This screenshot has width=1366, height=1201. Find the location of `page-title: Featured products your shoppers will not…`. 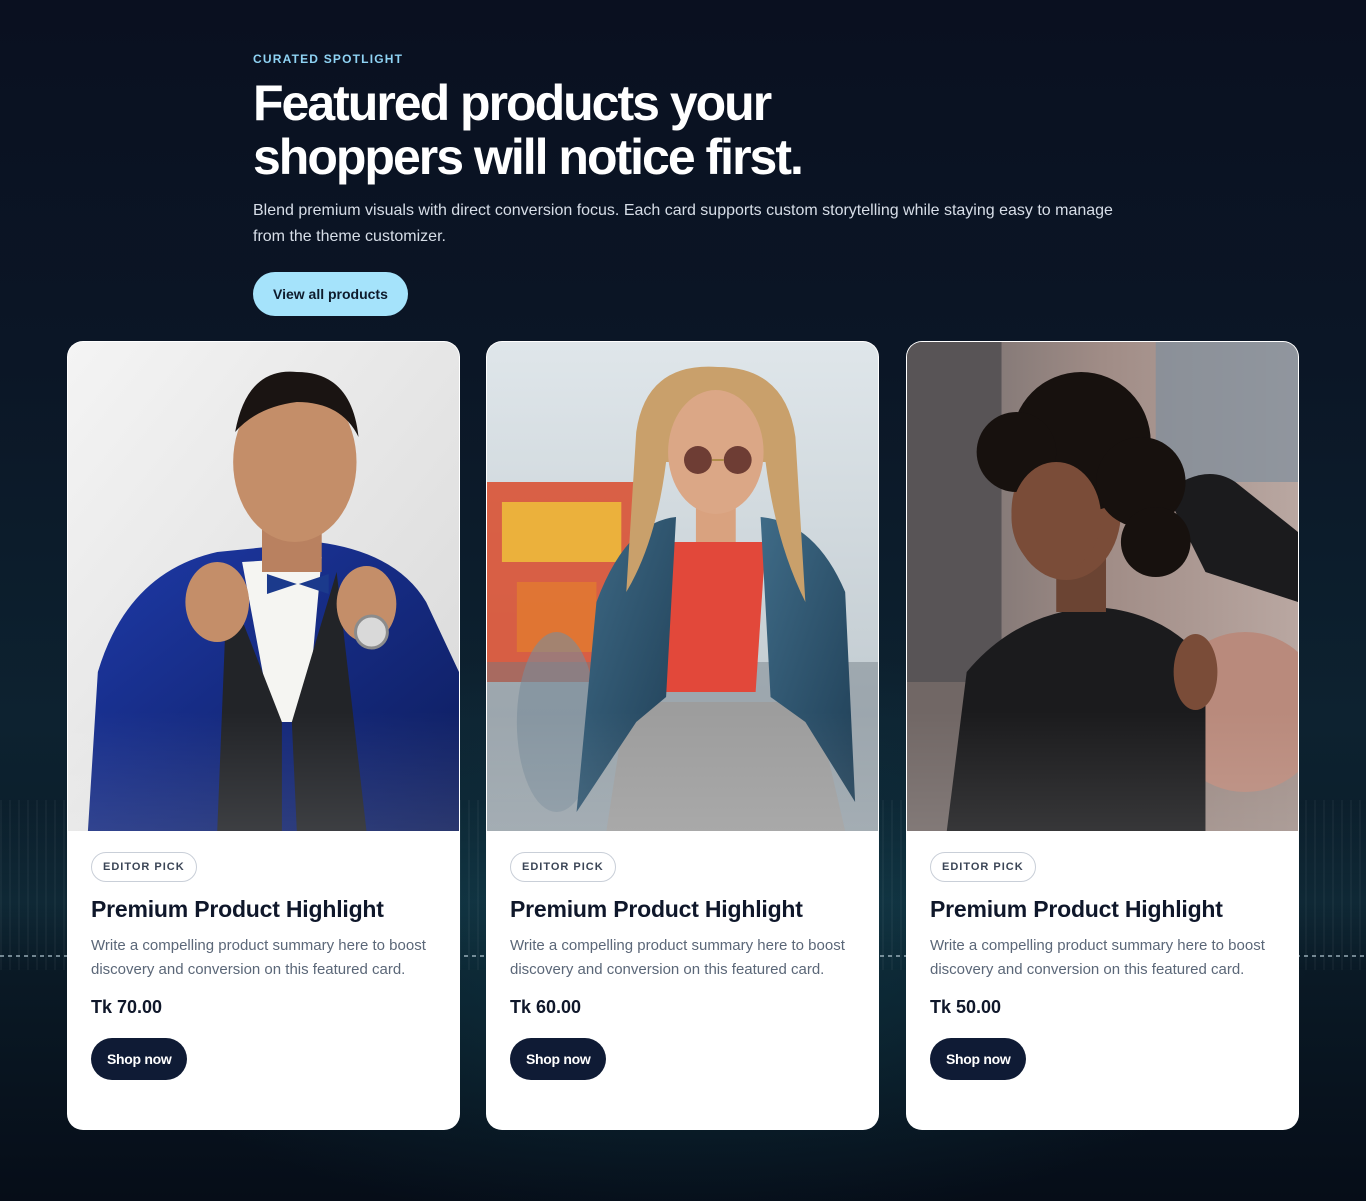

page-title: Featured products your shoppers will not… is located at coordinates (528, 130).